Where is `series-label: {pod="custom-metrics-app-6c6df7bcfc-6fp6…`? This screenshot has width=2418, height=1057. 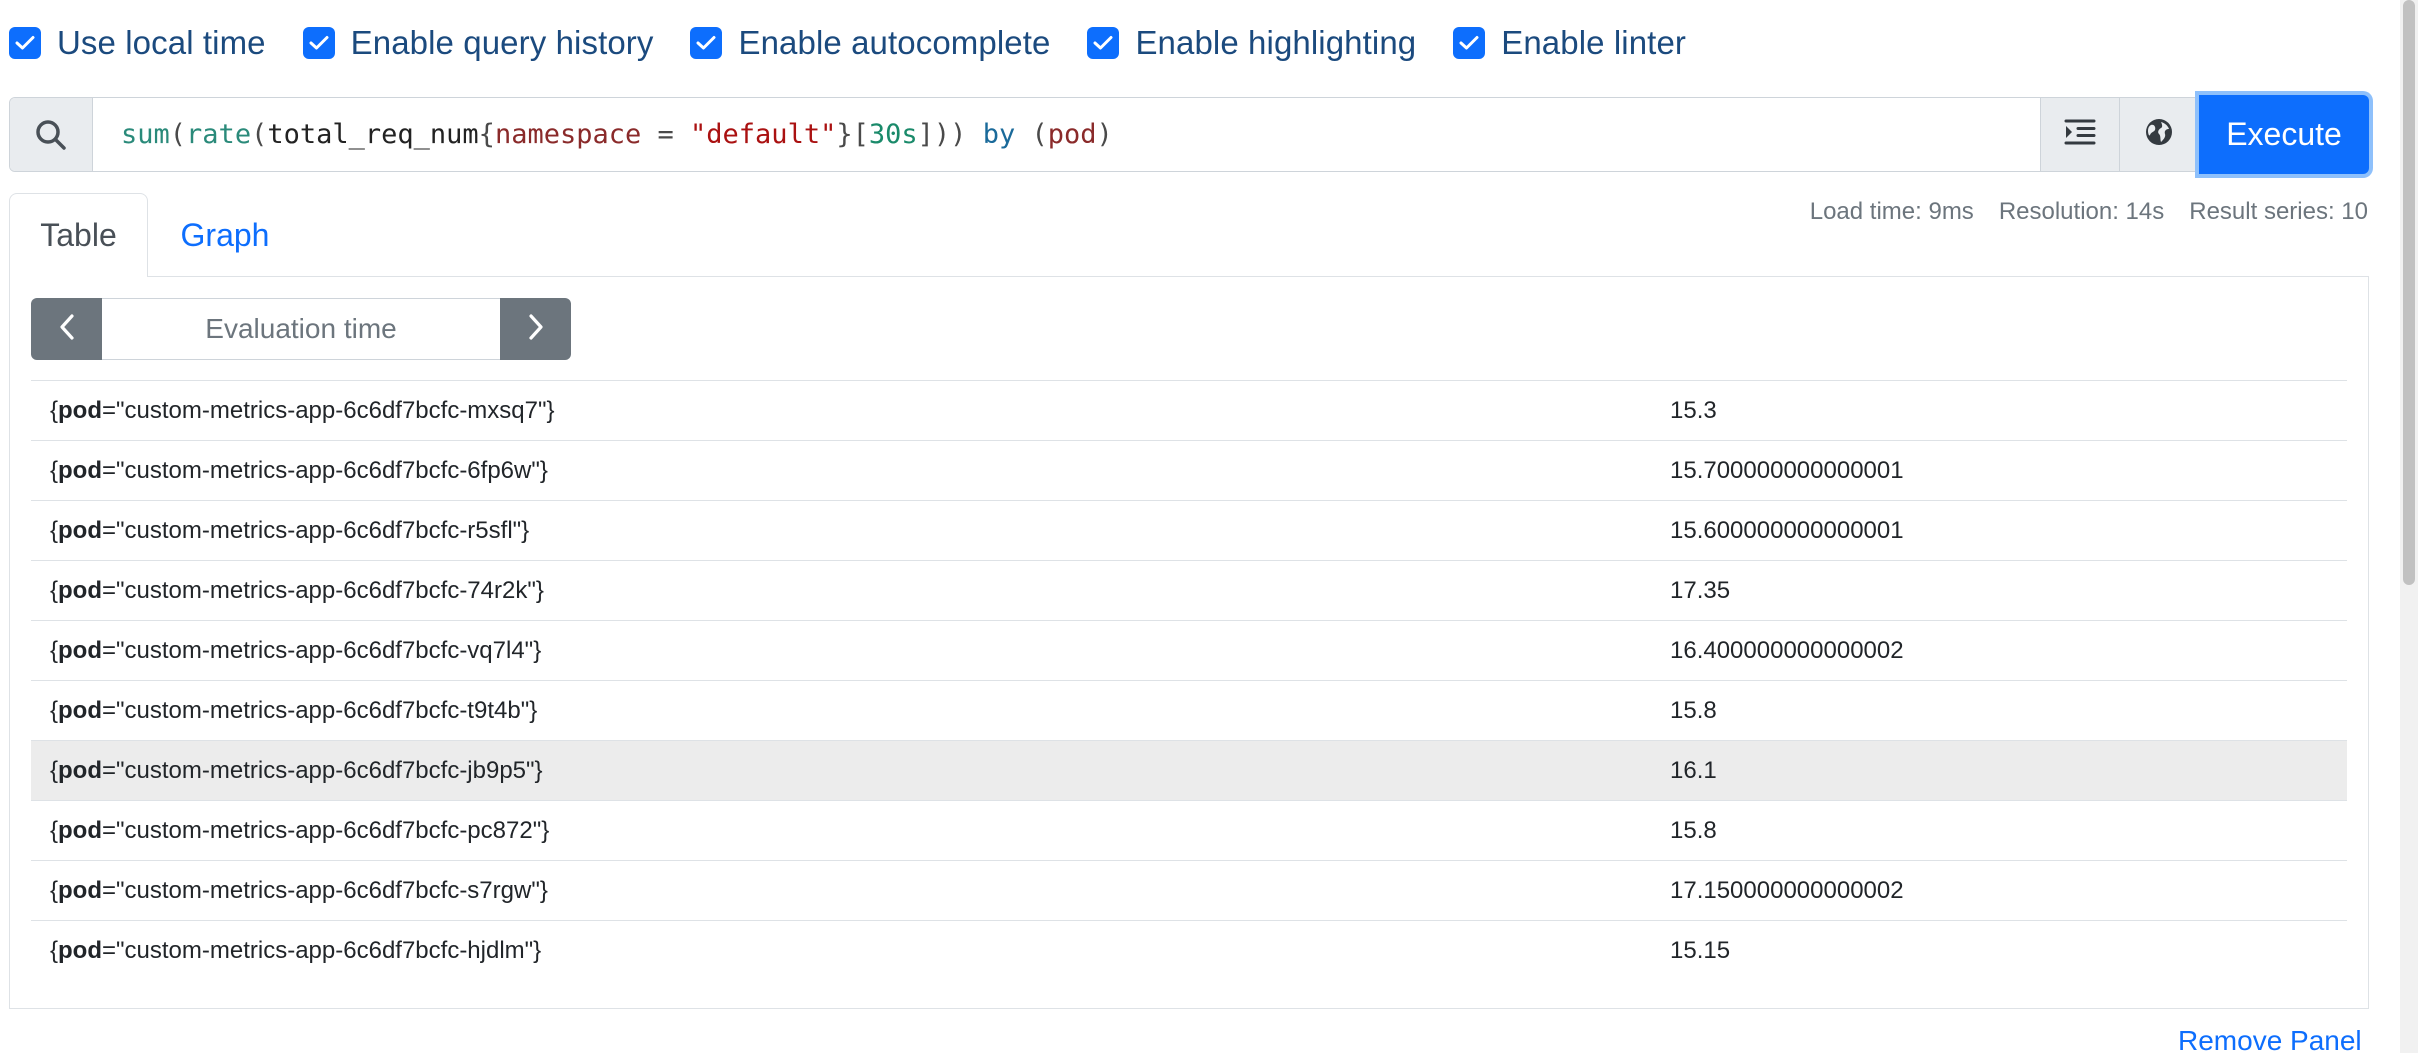
series-label: {pod="custom-metrics-app-6c6df7bcfc-6fp6… is located at coordinates (850, 471).